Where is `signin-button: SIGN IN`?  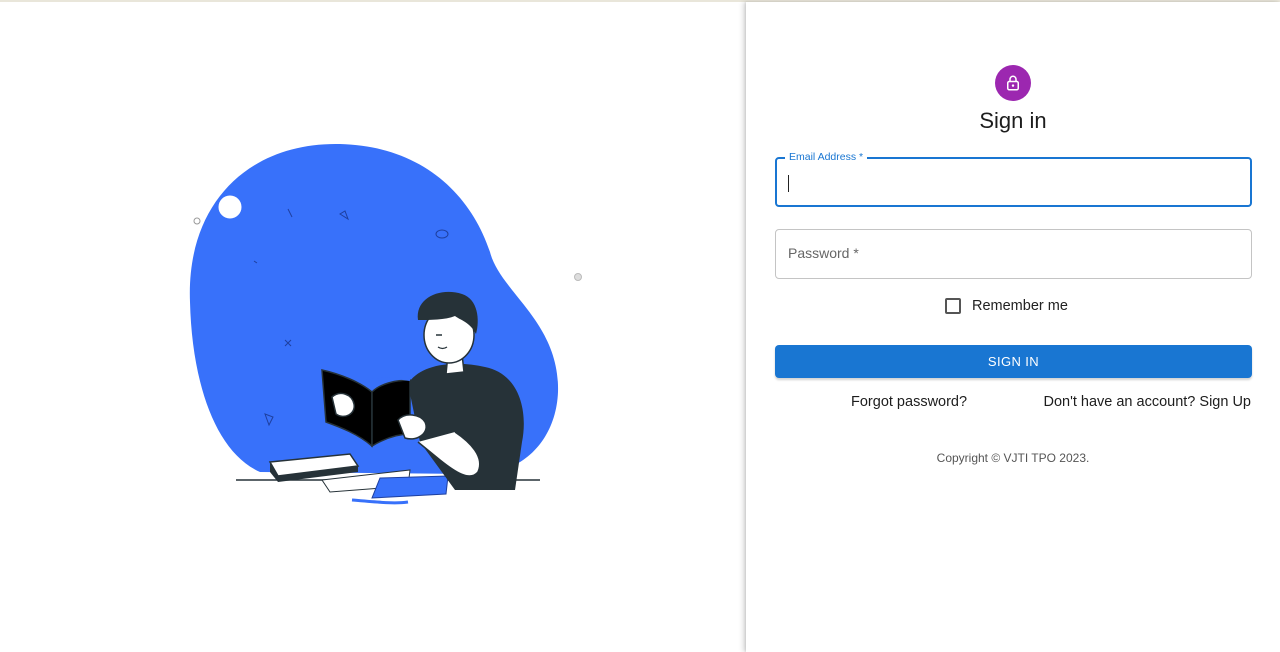 signin-button: SIGN IN is located at coordinates (1013, 361).